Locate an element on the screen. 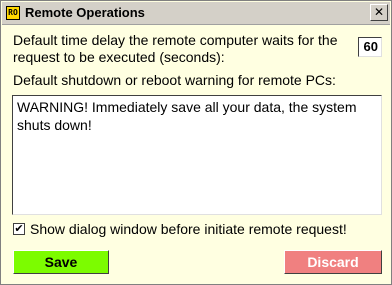 This screenshot has height=285, width=392. close-button: ✕ is located at coordinates (379, 12).